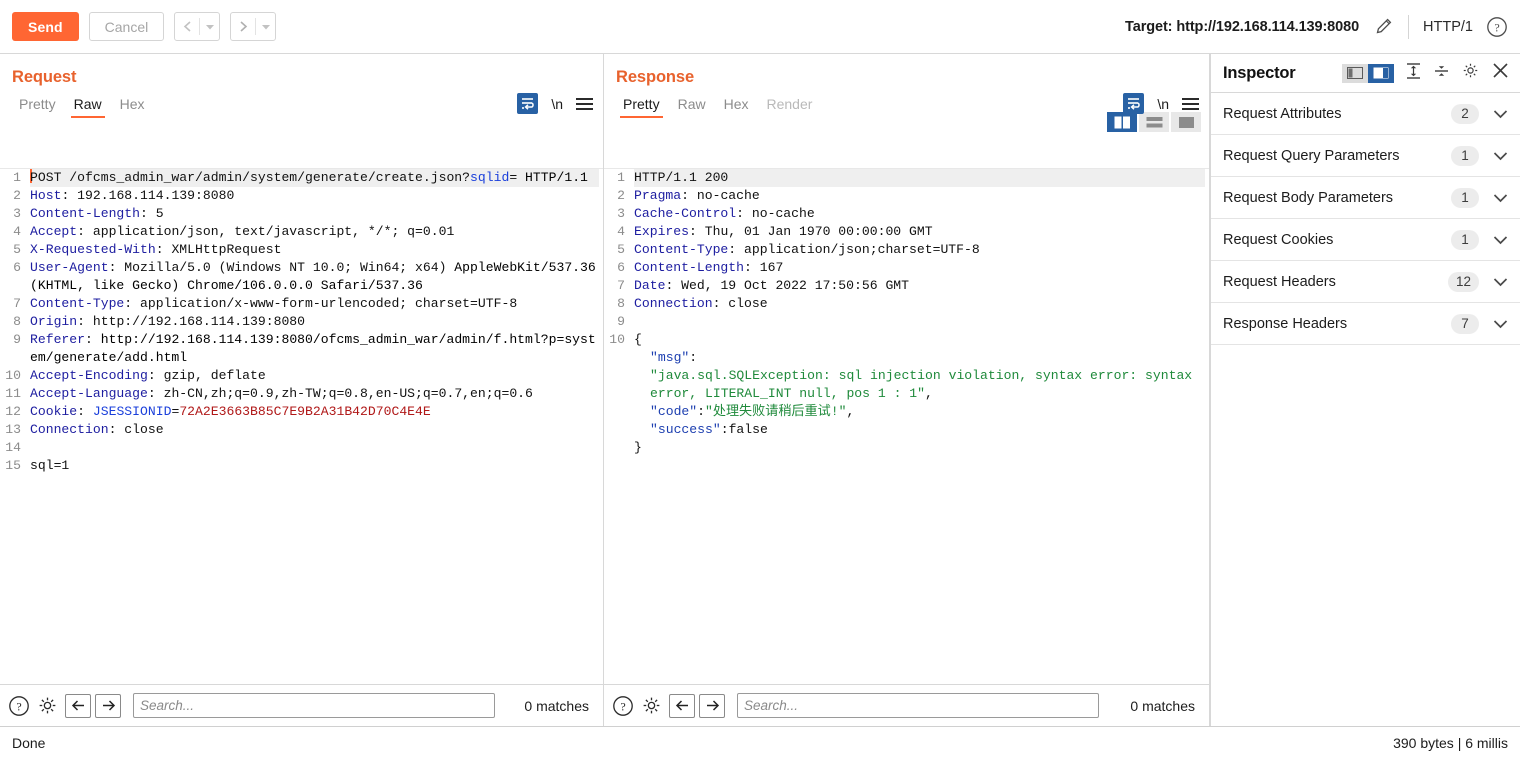 Image resolution: width=1520 pixels, height=758 pixels. What do you see at coordinates (314, 705) in the screenshot?
I see `request-search-input` at bounding box center [314, 705].